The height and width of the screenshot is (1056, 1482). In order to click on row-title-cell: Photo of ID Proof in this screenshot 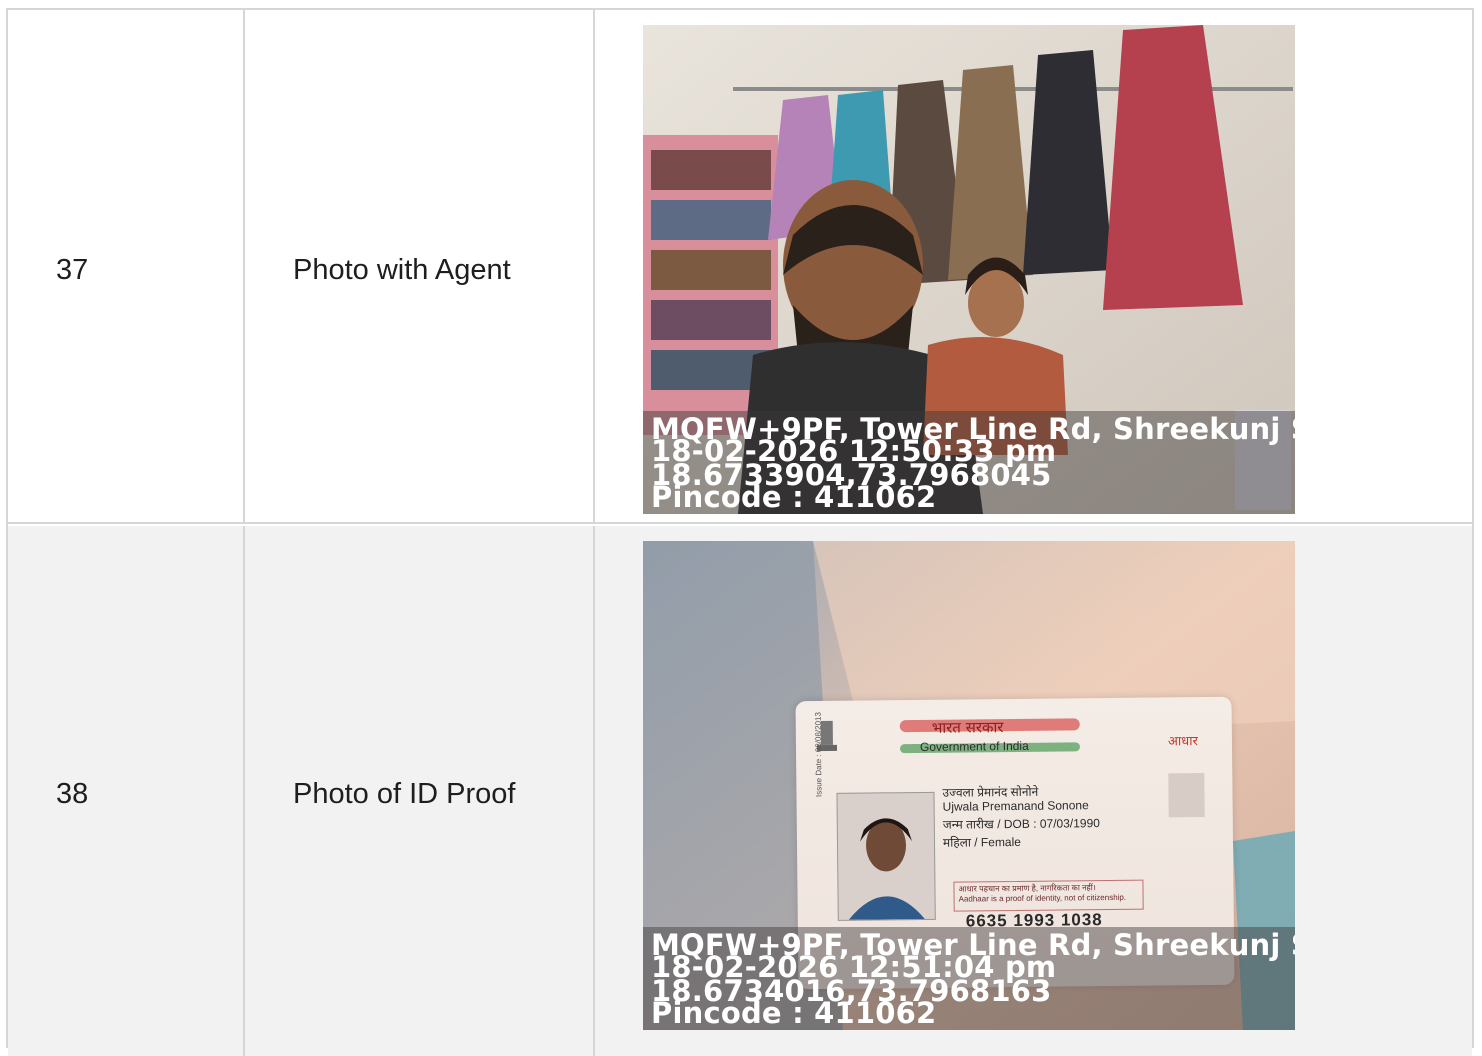, I will do `click(420, 791)`.